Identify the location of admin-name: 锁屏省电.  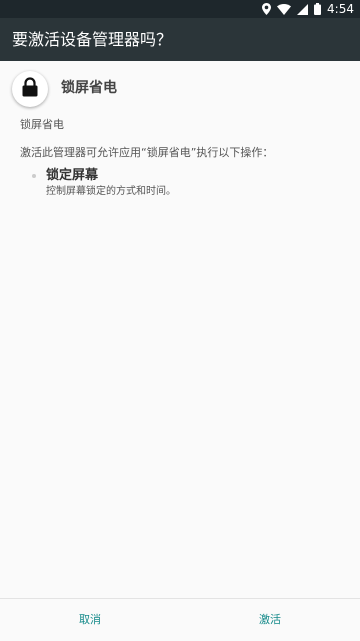
(89, 88).